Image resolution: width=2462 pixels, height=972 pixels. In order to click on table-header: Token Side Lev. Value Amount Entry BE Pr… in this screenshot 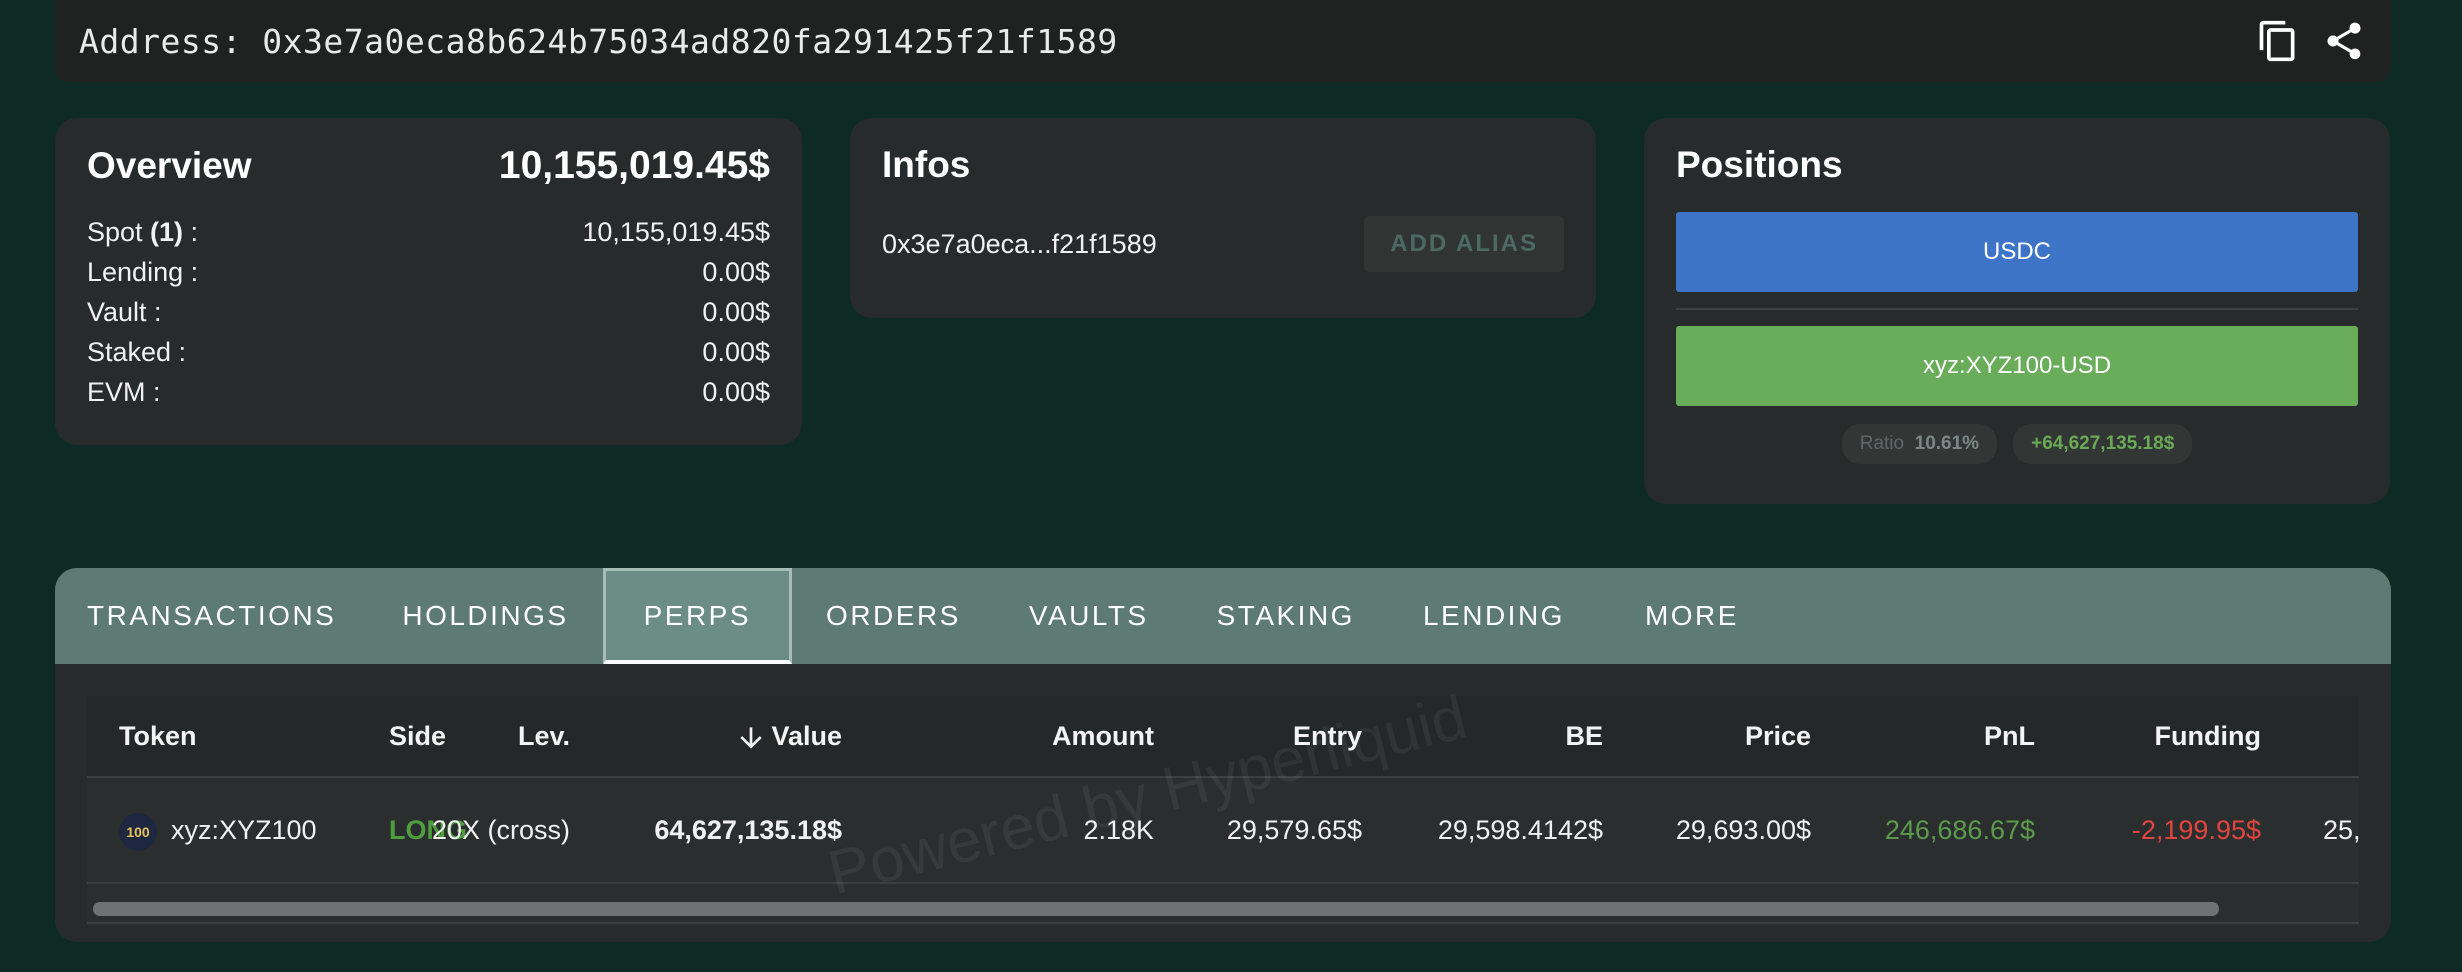, I will do `click(1223, 736)`.